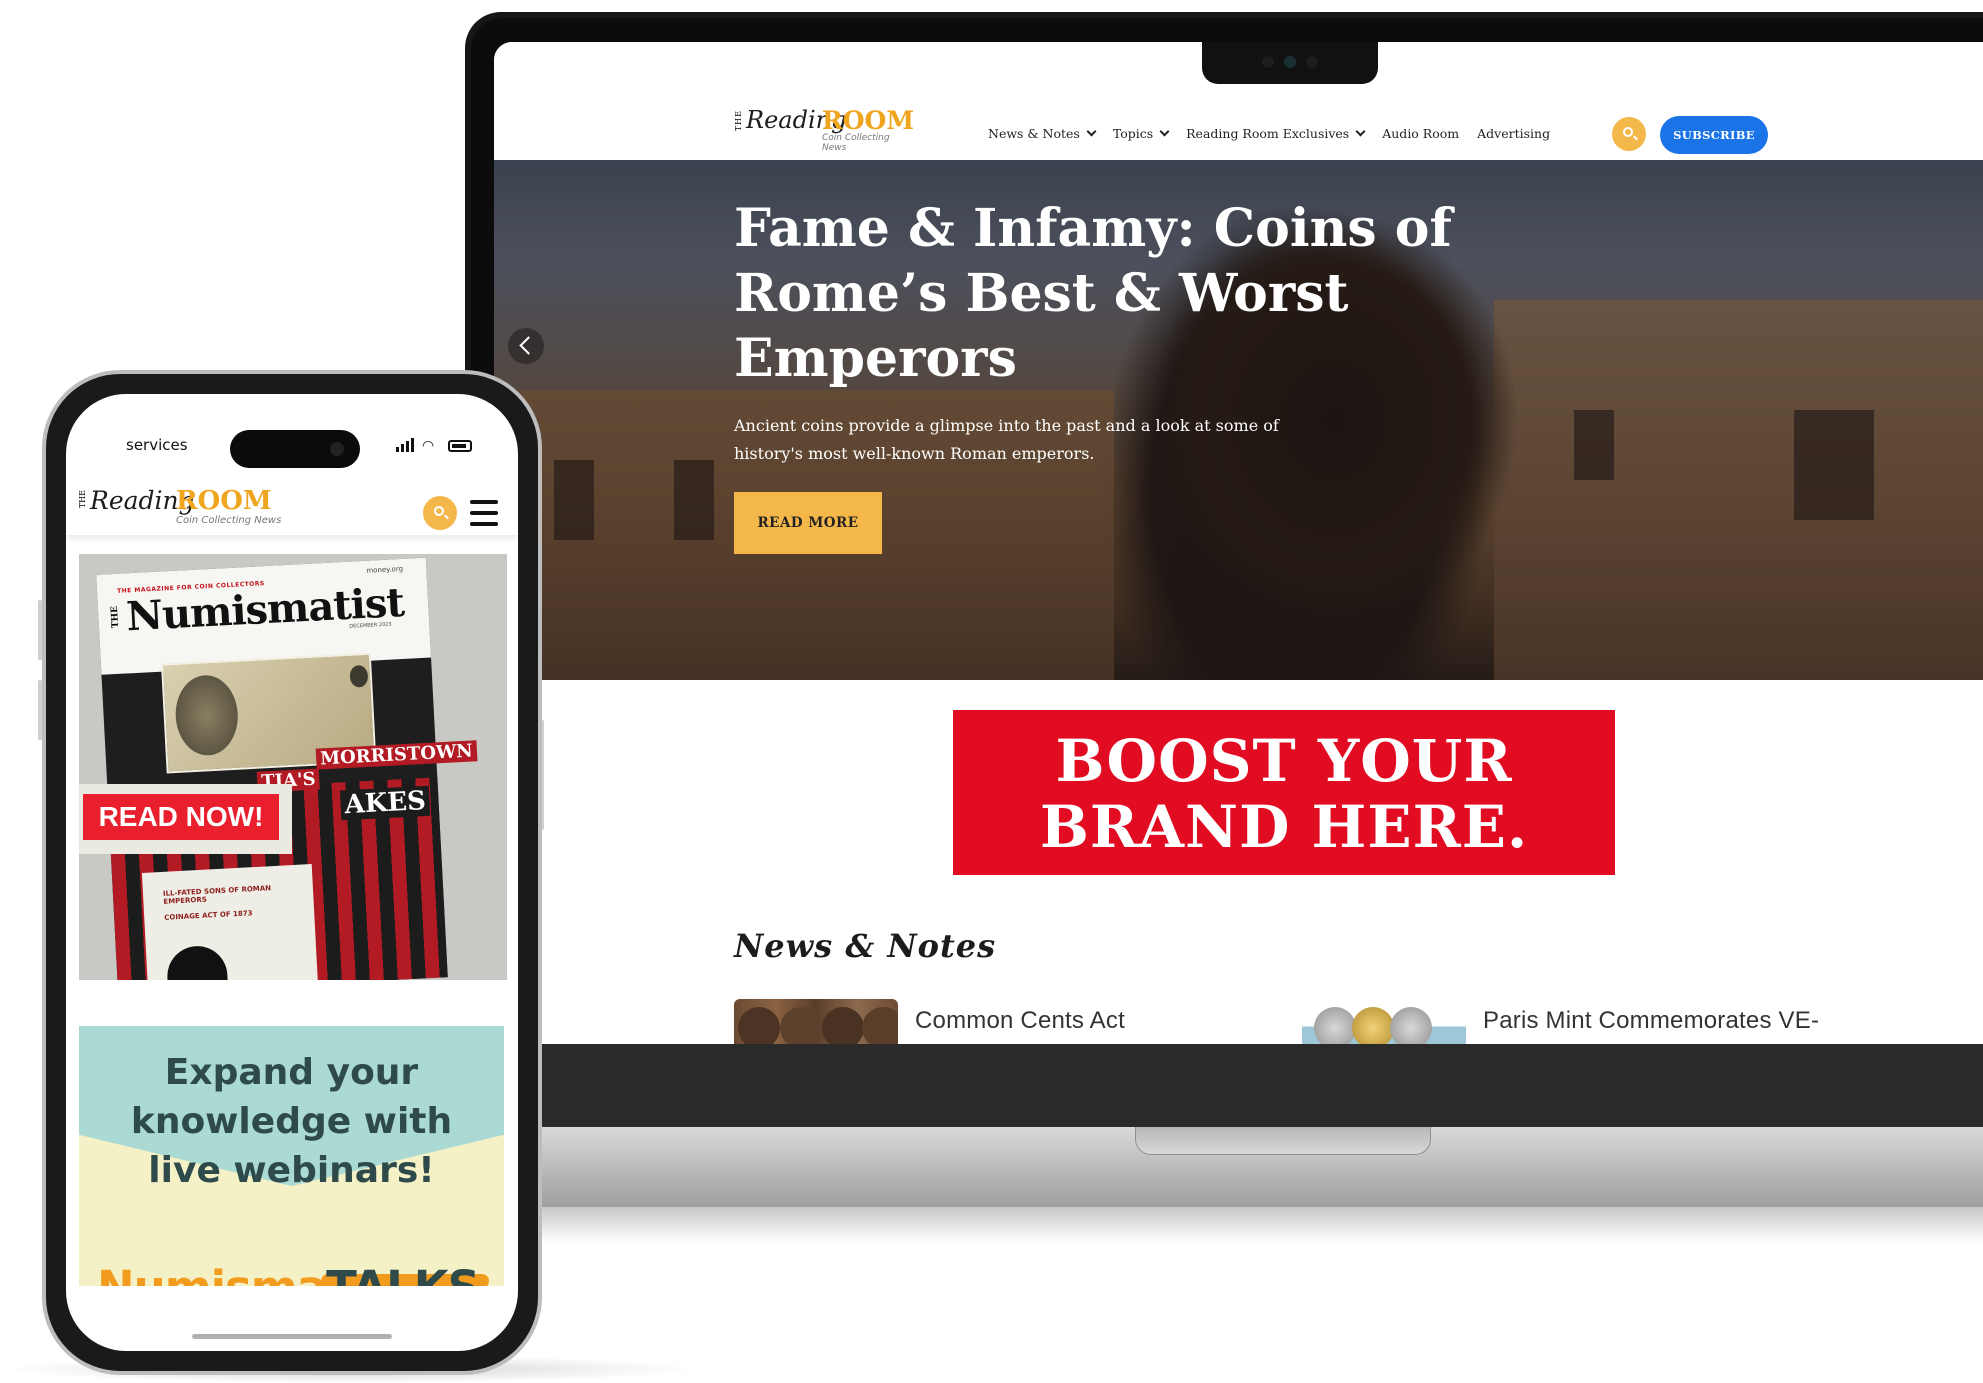  What do you see at coordinates (385, 569) in the screenshot?
I see `magazine-url: money.org` at bounding box center [385, 569].